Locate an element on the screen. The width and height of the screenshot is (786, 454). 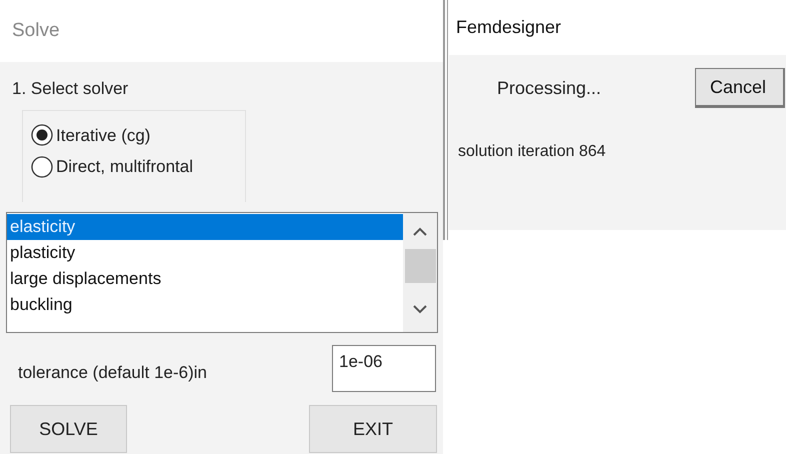
message-text: solution iteration 864 is located at coordinates (532, 152).